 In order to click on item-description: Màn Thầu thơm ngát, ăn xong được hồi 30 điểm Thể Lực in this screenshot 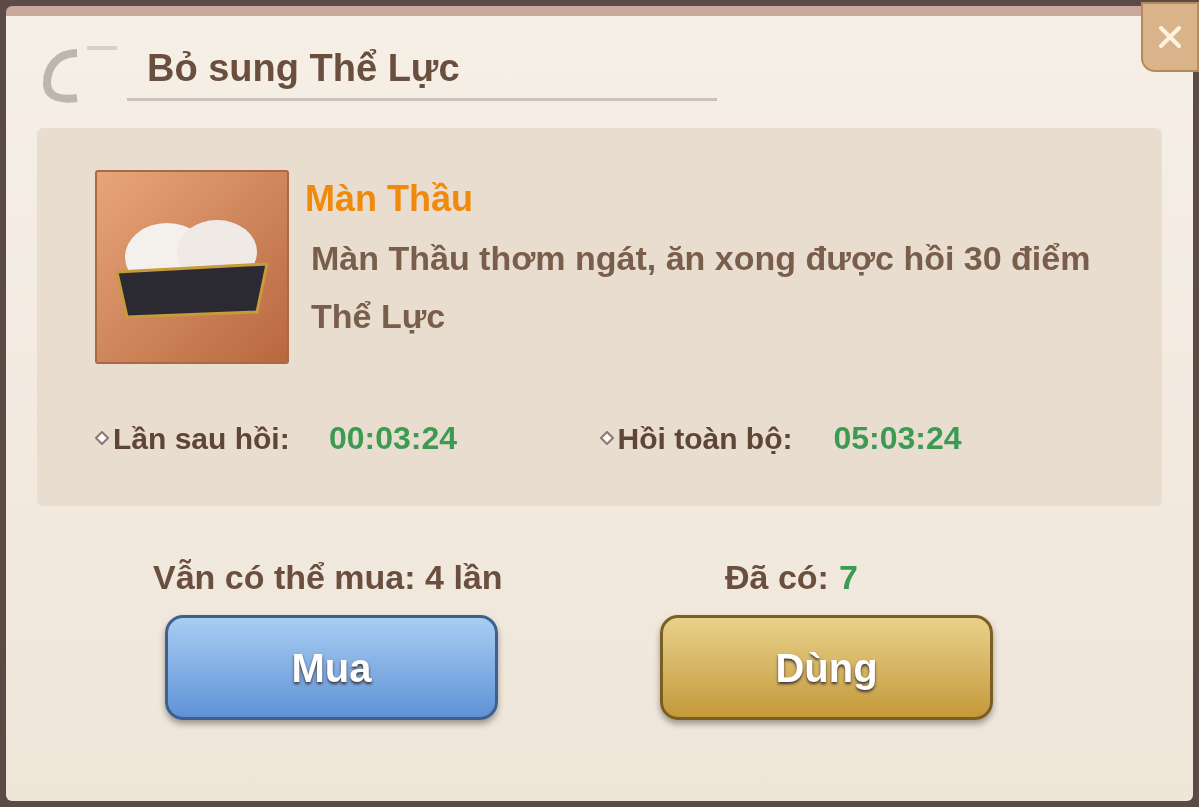, I will do `click(701, 287)`.